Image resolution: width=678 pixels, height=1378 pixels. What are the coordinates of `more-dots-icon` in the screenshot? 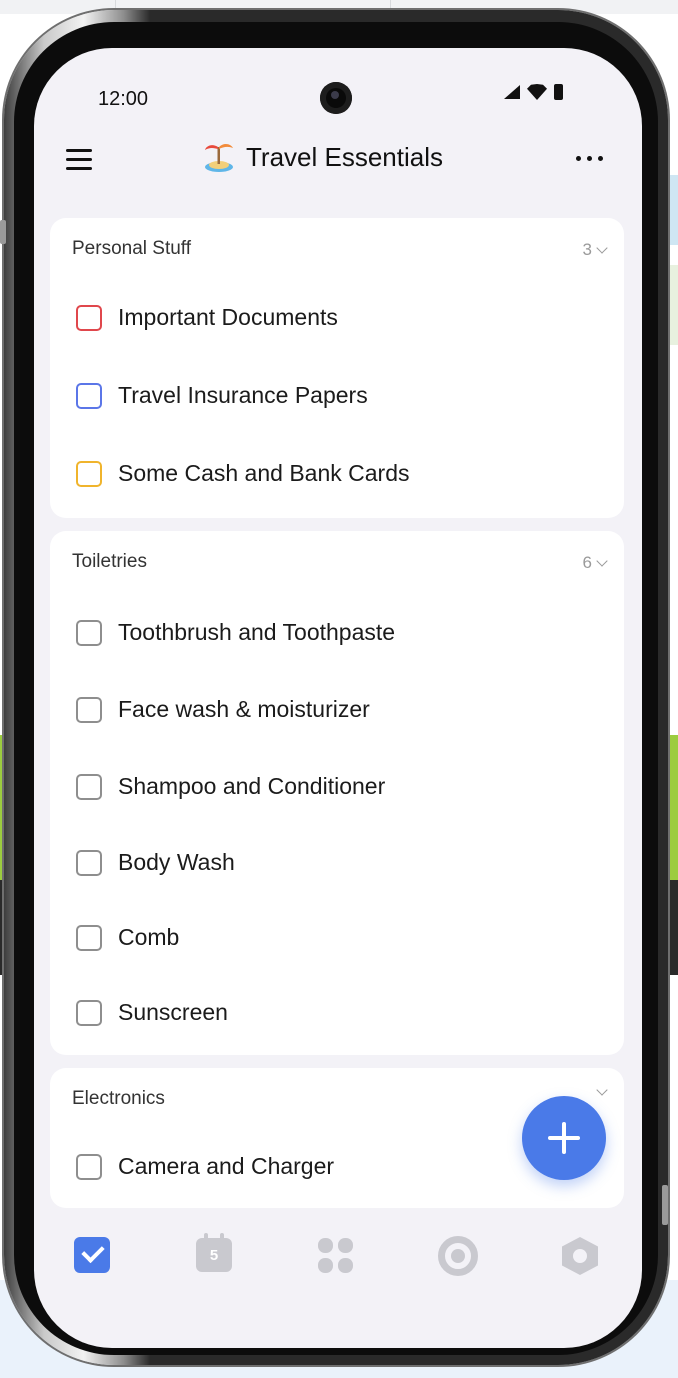 It's located at (589, 158).